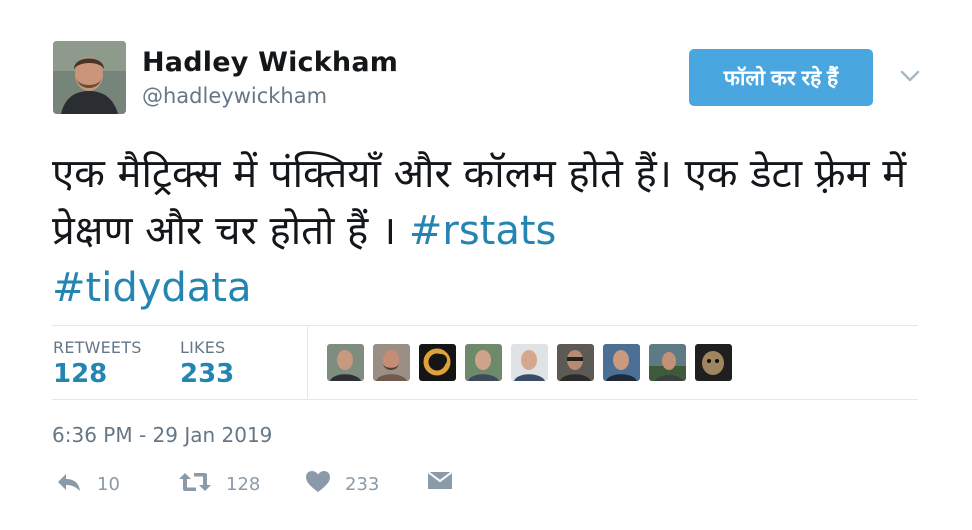 This screenshot has width=972, height=530. What do you see at coordinates (89, 77) in the screenshot?
I see `author-avatar` at bounding box center [89, 77].